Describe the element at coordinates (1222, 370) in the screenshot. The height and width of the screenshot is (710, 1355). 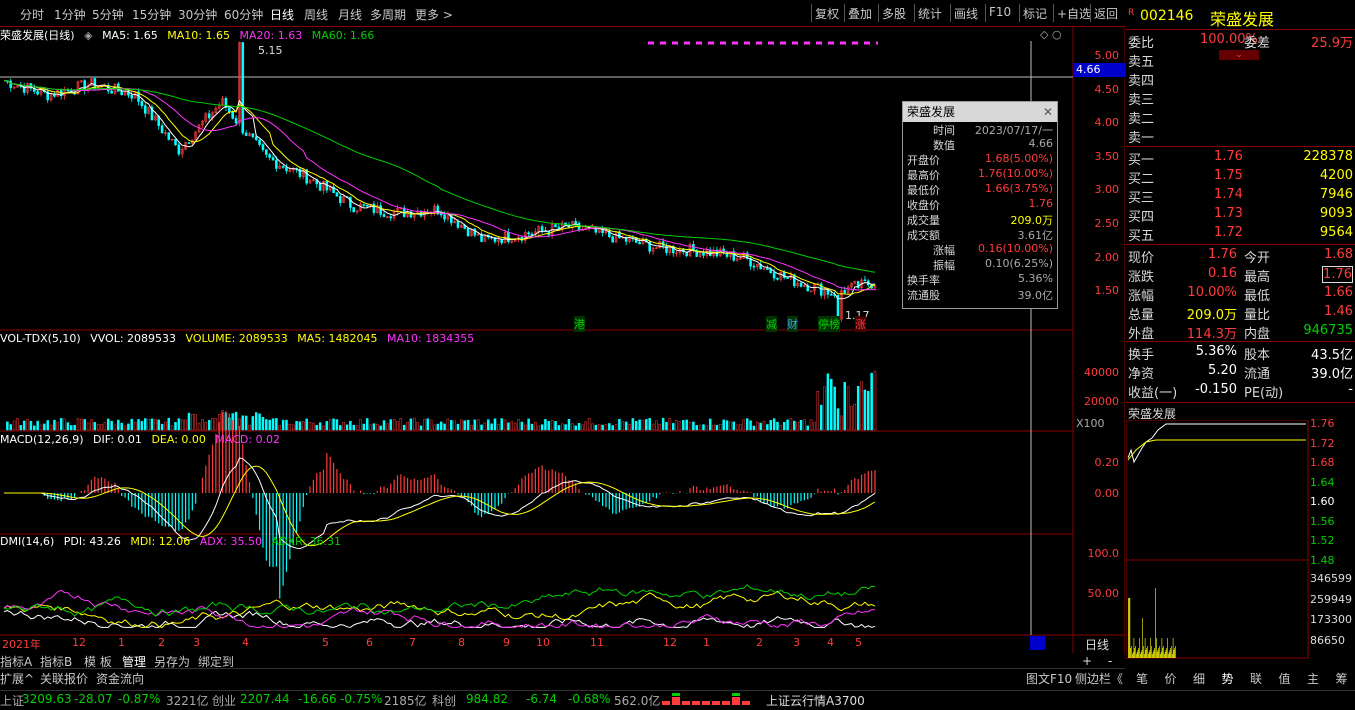
I see `stat-value: 5.20` at that location.